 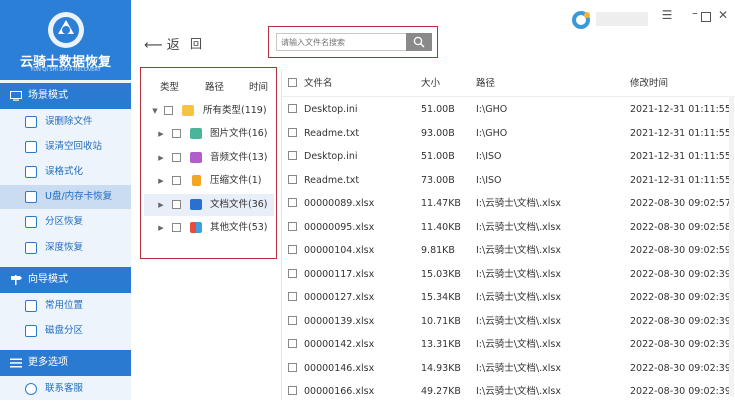 I want to click on nav-partition-recovery: 分区恢复, so click(x=65, y=222).